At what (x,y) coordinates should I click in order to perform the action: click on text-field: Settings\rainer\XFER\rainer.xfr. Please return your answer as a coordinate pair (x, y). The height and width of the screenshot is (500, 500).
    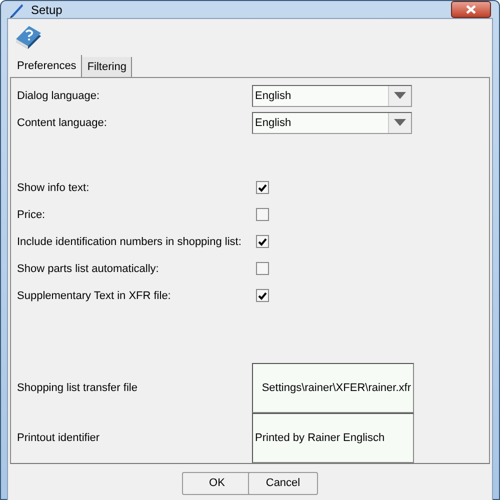
    Looking at the image, I should click on (333, 388).